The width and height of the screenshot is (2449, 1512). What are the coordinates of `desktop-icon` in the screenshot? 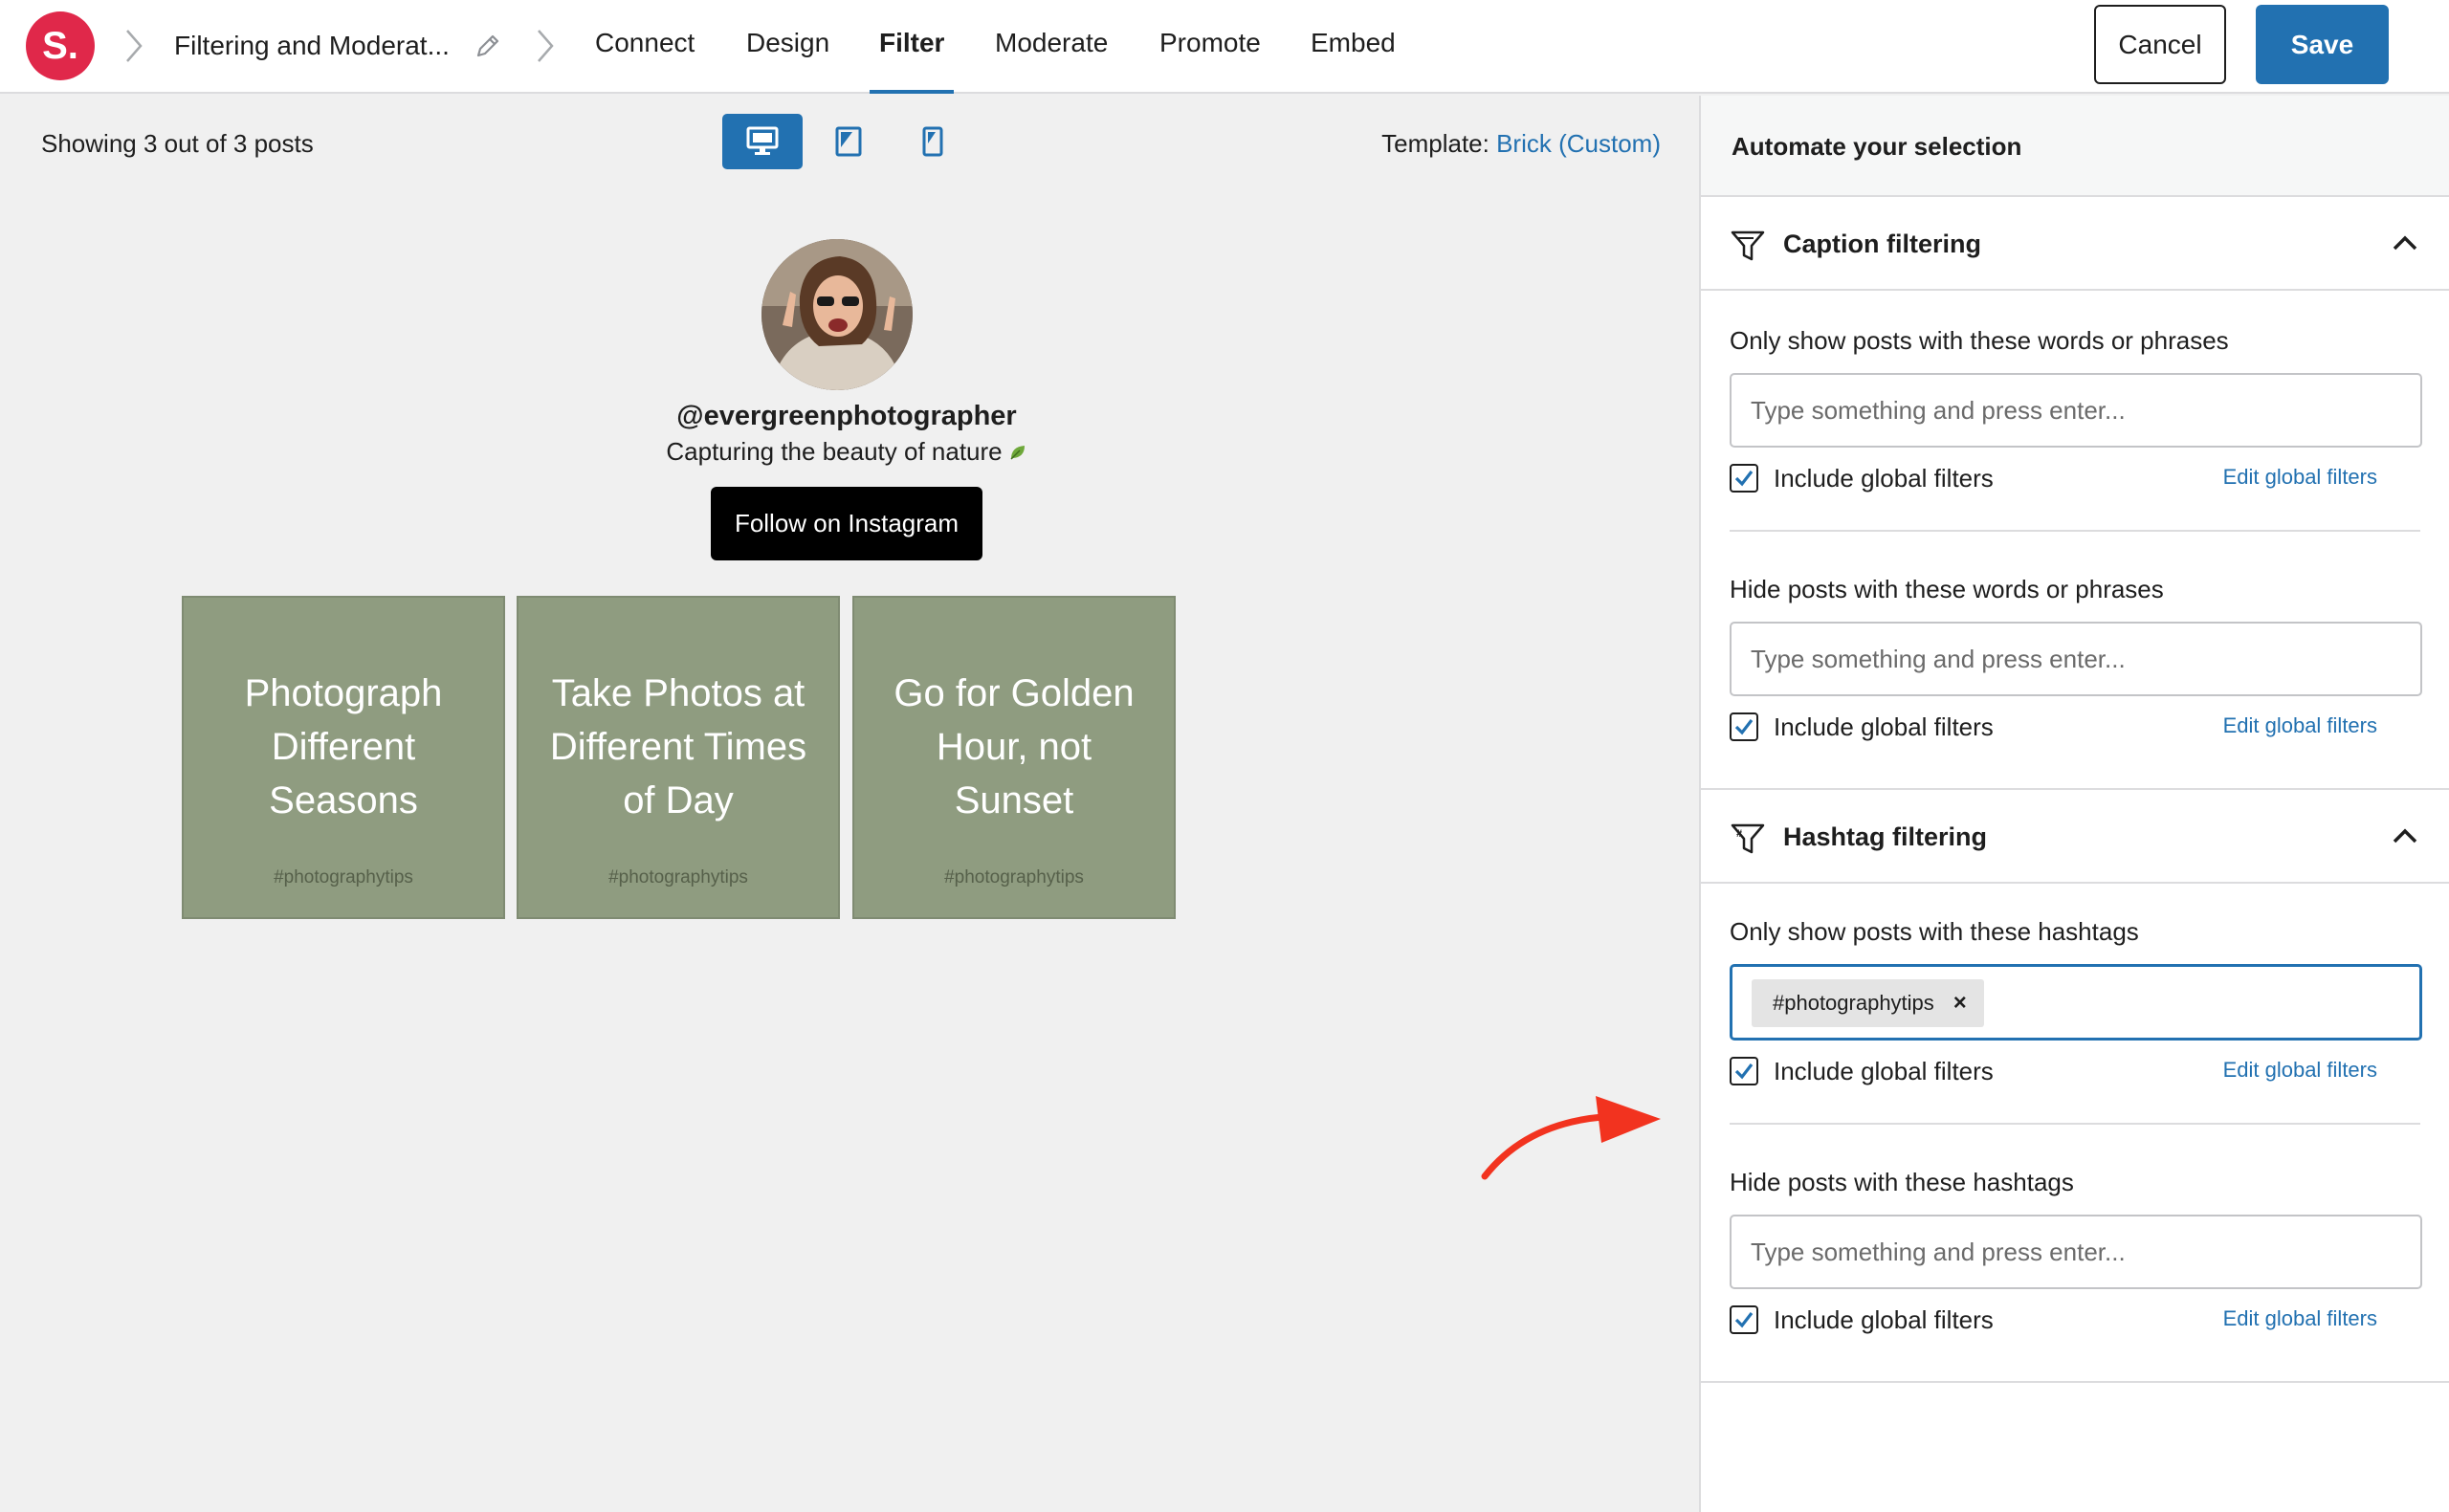 It's located at (762, 140).